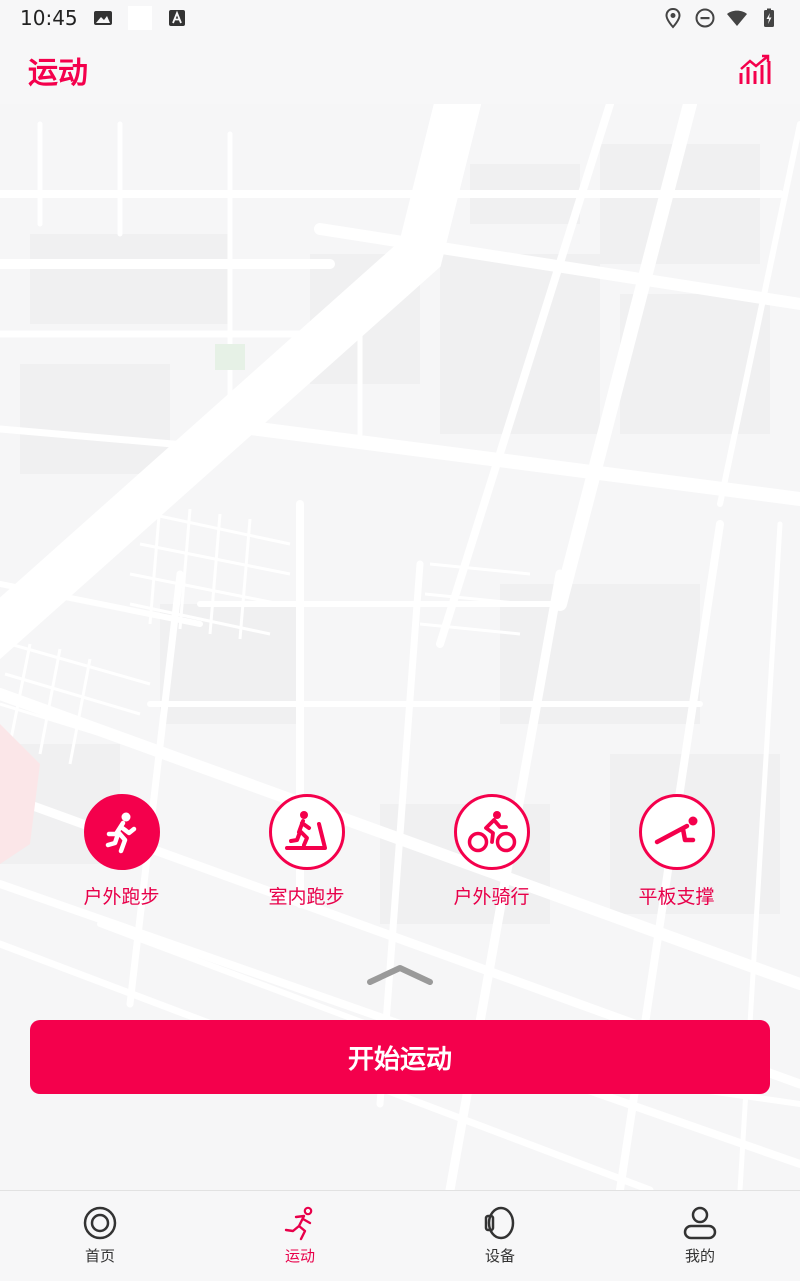 This screenshot has width=800, height=1281. I want to click on treadmill-icon, so click(305, 830).